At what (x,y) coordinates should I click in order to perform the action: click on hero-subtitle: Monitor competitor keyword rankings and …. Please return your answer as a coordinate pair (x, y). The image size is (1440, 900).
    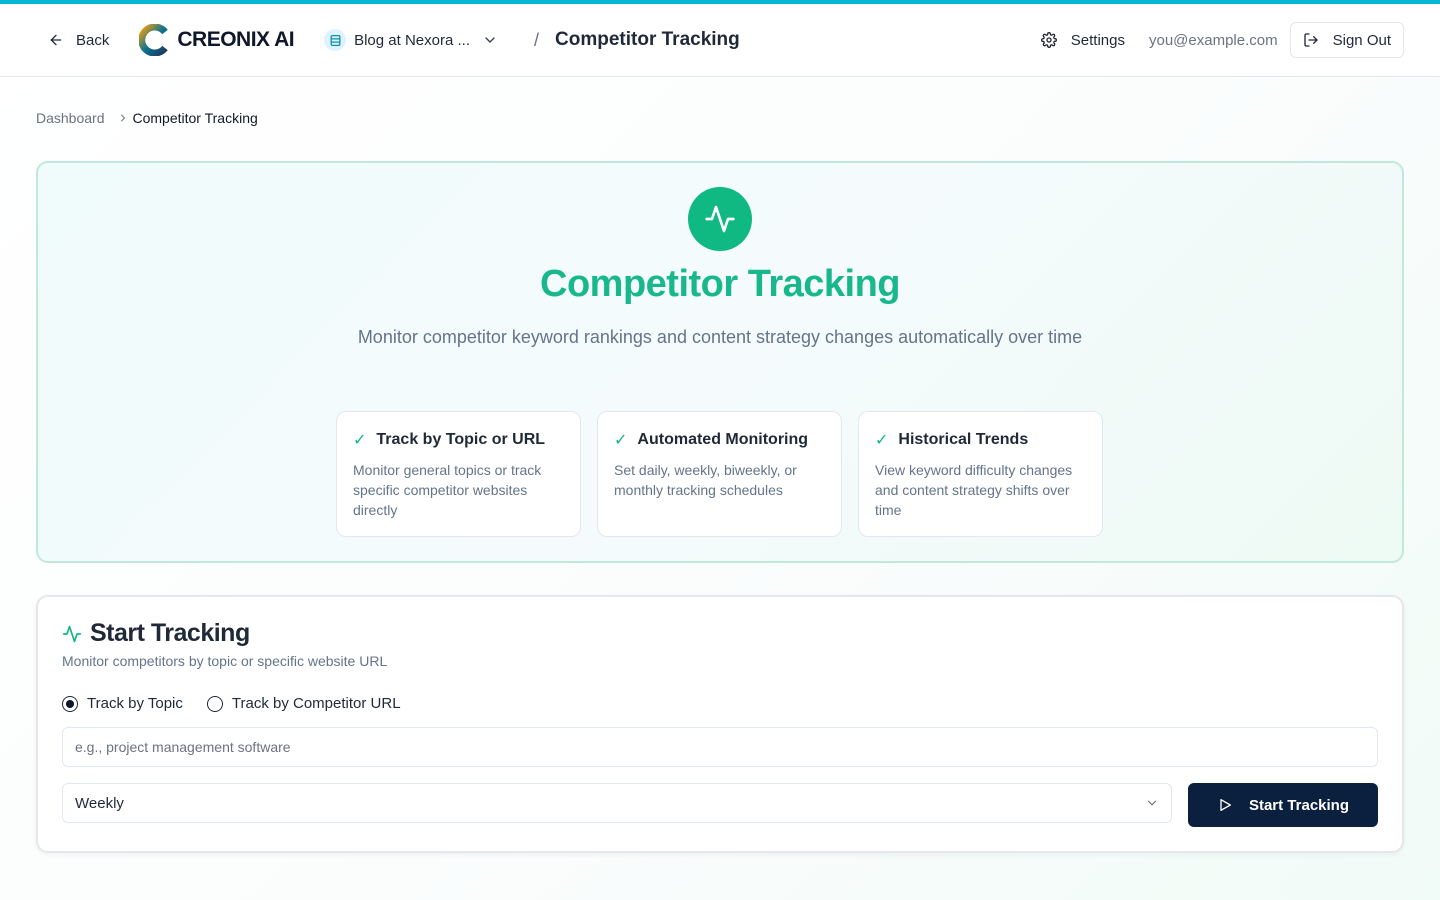
    Looking at the image, I should click on (720, 337).